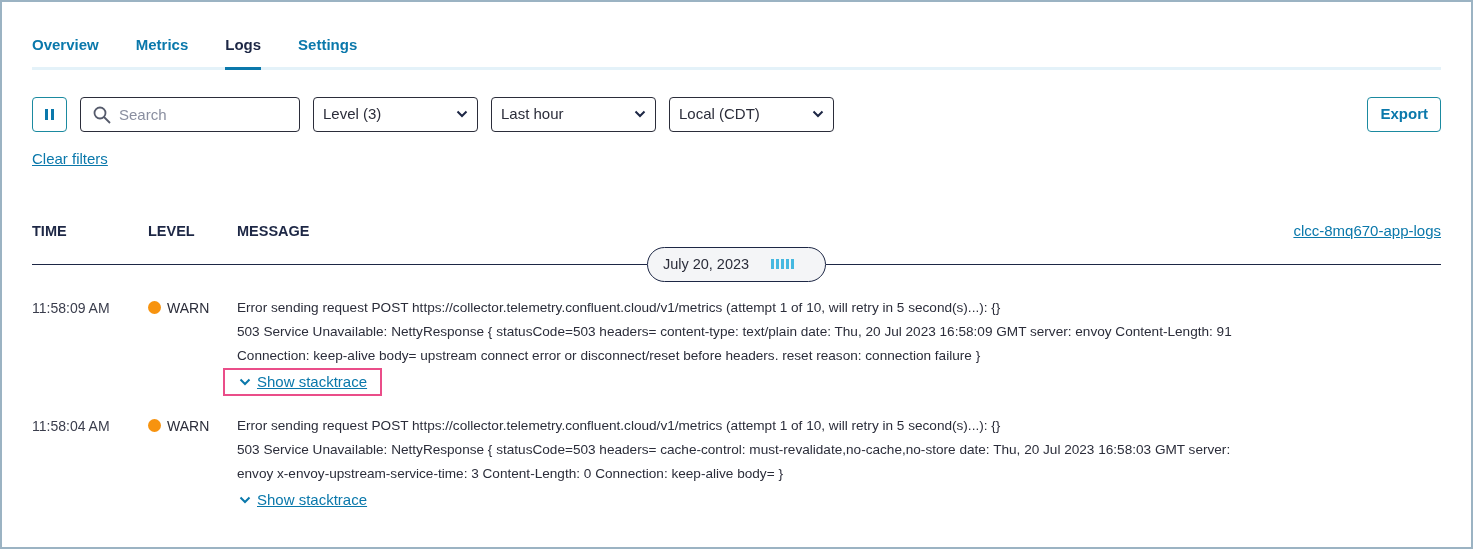  What do you see at coordinates (171, 230) in the screenshot?
I see `column-header: LEVEL` at bounding box center [171, 230].